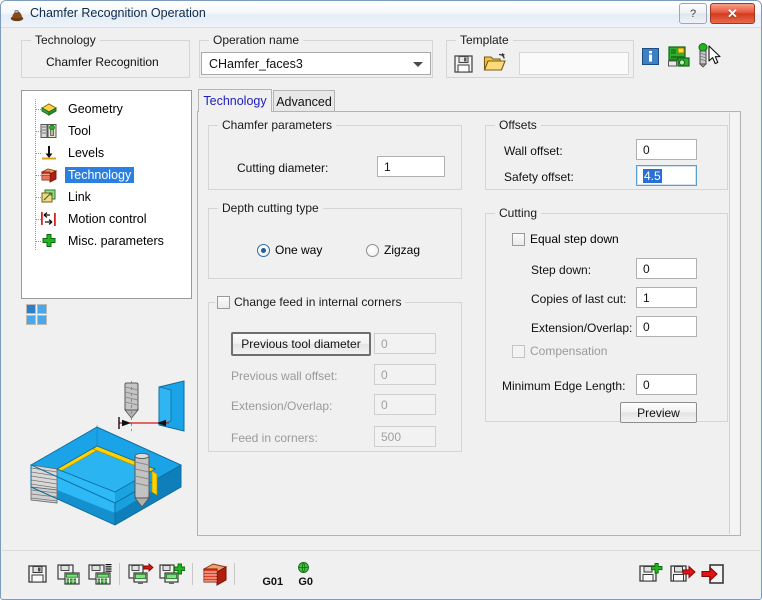 The height and width of the screenshot is (600, 762). What do you see at coordinates (283, 168) in the screenshot?
I see `cutting-diameter-label: Cutting diameter:` at bounding box center [283, 168].